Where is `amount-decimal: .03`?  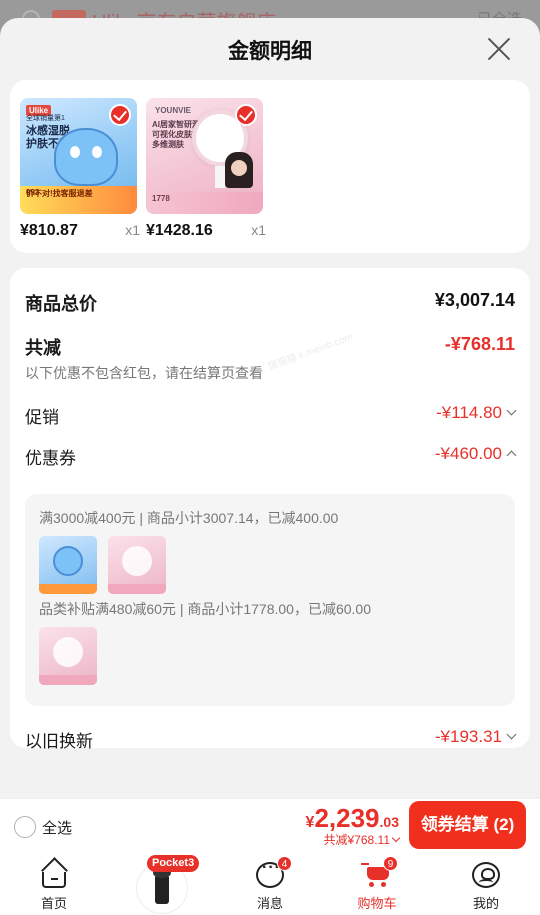
amount-decimal: .03 is located at coordinates (389, 822).